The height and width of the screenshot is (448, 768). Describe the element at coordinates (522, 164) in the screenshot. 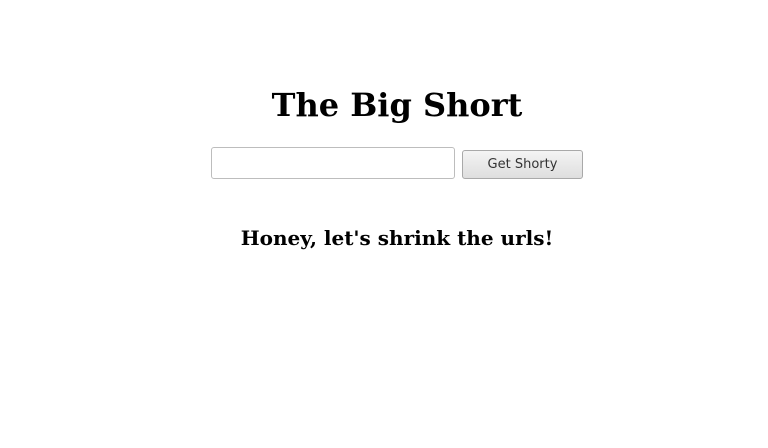

I see `get-shorty-button: Get Shorty` at that location.